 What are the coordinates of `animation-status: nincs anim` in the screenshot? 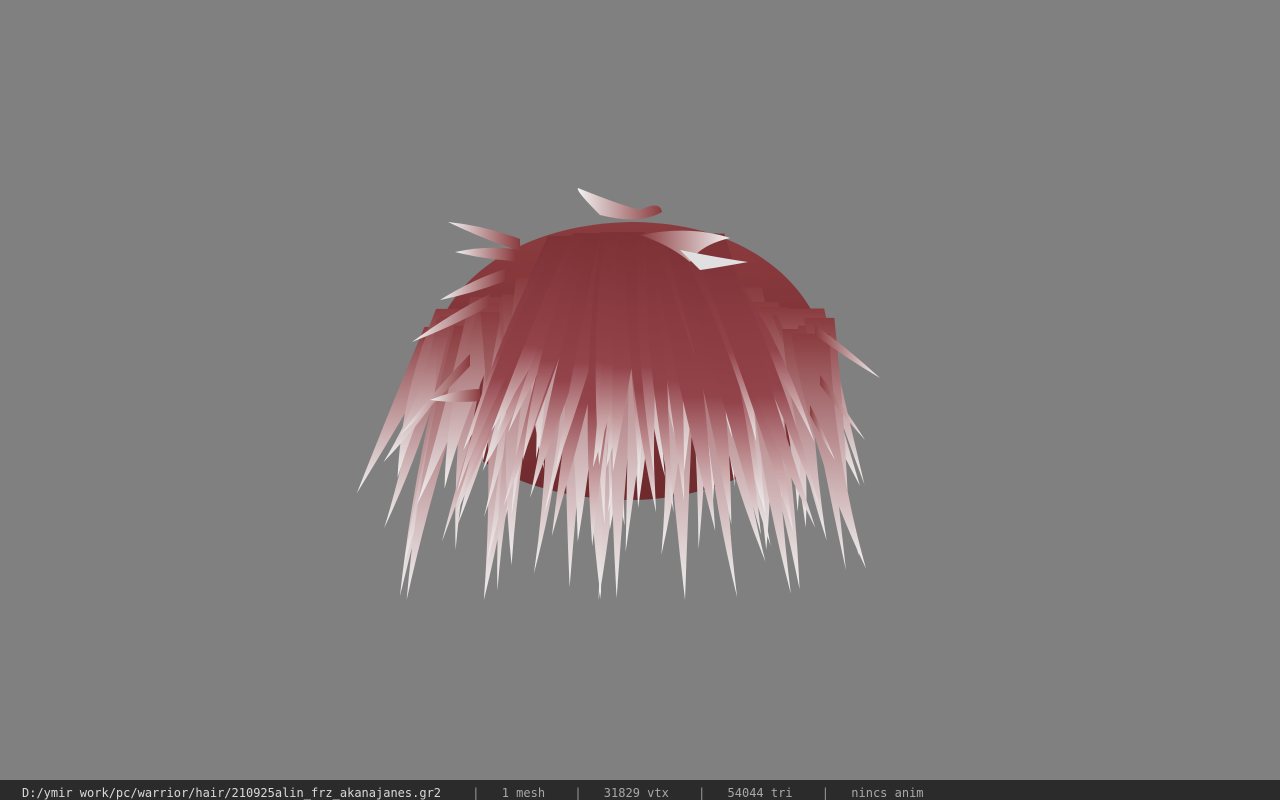 It's located at (887, 793).